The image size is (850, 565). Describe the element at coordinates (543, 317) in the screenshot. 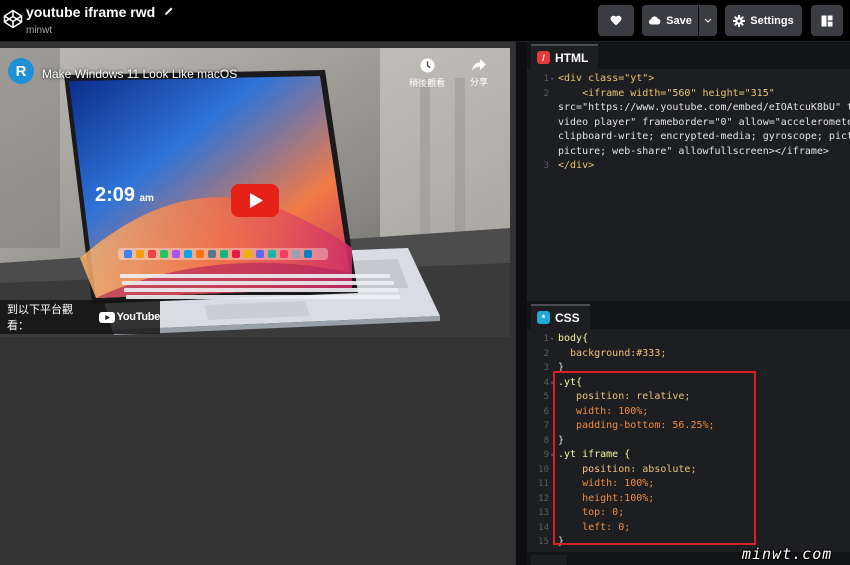

I see `css-badge-icon: *` at that location.